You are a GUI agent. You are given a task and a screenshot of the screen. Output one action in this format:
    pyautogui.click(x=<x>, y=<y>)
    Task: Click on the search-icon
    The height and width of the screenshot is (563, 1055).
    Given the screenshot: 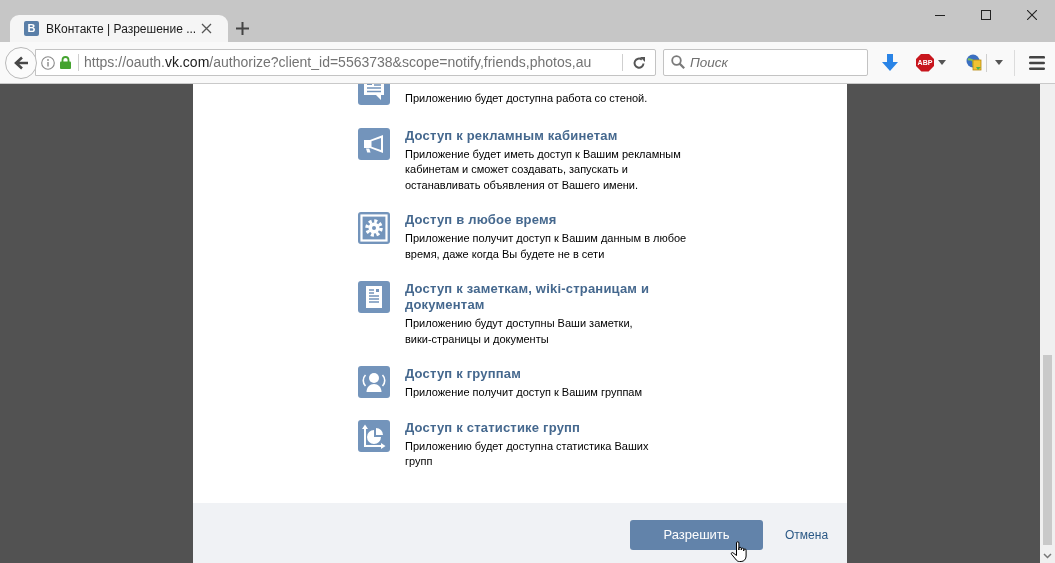 What is the action you would take?
    pyautogui.click(x=678, y=62)
    